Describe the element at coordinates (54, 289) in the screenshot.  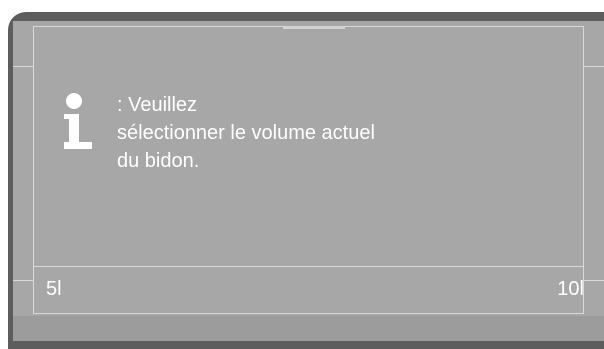
I see `slider-min-label: 5l` at that location.